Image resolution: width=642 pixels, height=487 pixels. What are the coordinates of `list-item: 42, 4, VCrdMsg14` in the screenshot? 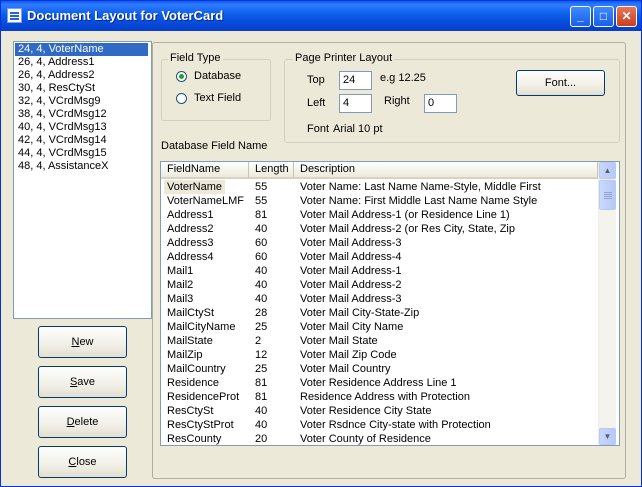 It's located at (81, 140).